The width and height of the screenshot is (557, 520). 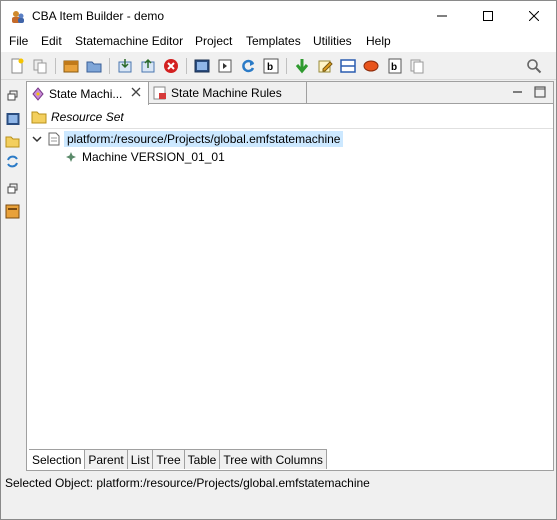 I want to click on tab-selection: Selection, so click(x=57, y=459).